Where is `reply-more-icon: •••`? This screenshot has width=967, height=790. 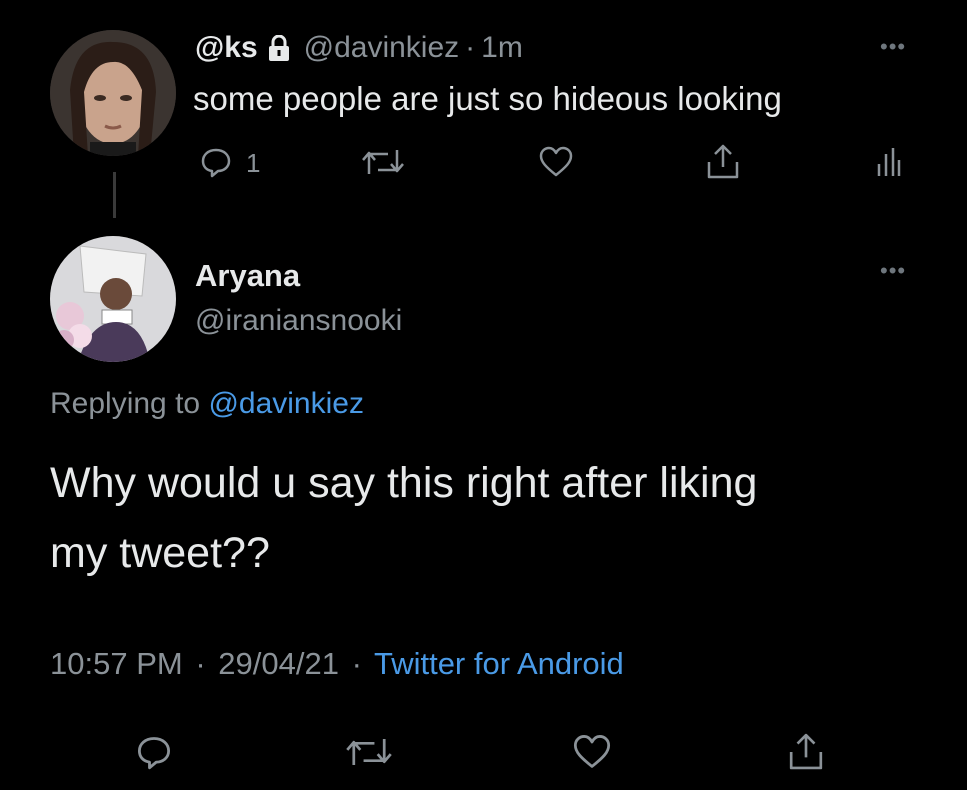 reply-more-icon: ••• is located at coordinates (893, 271).